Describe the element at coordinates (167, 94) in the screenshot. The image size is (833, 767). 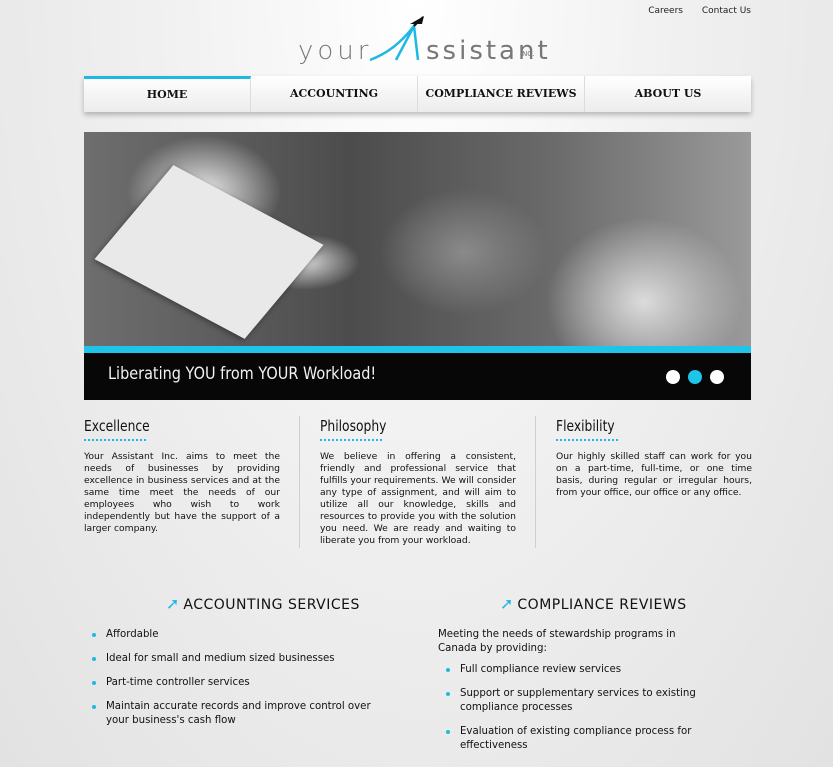
I see `tab-home: HOME` at that location.